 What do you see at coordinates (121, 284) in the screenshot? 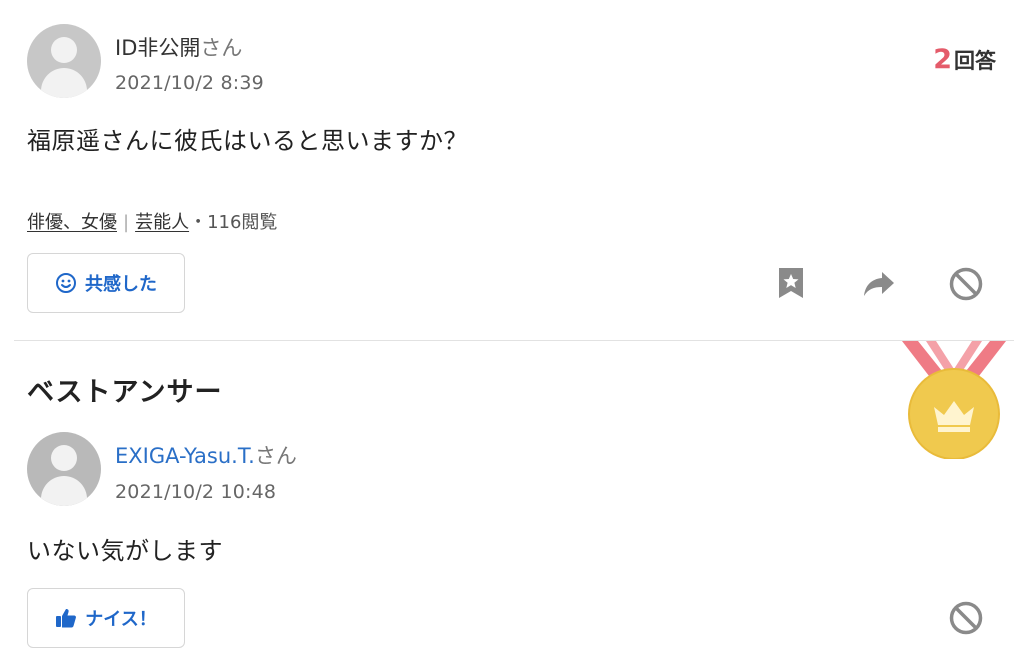
I see `empathy-button-label: 共感した` at bounding box center [121, 284].